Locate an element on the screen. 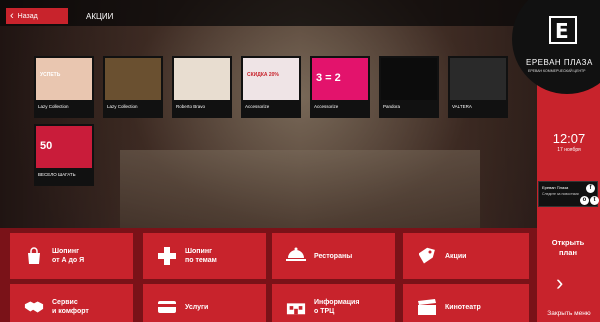 This screenshot has width=600, height=322. logo-icon: Е is located at coordinates (563, 30).